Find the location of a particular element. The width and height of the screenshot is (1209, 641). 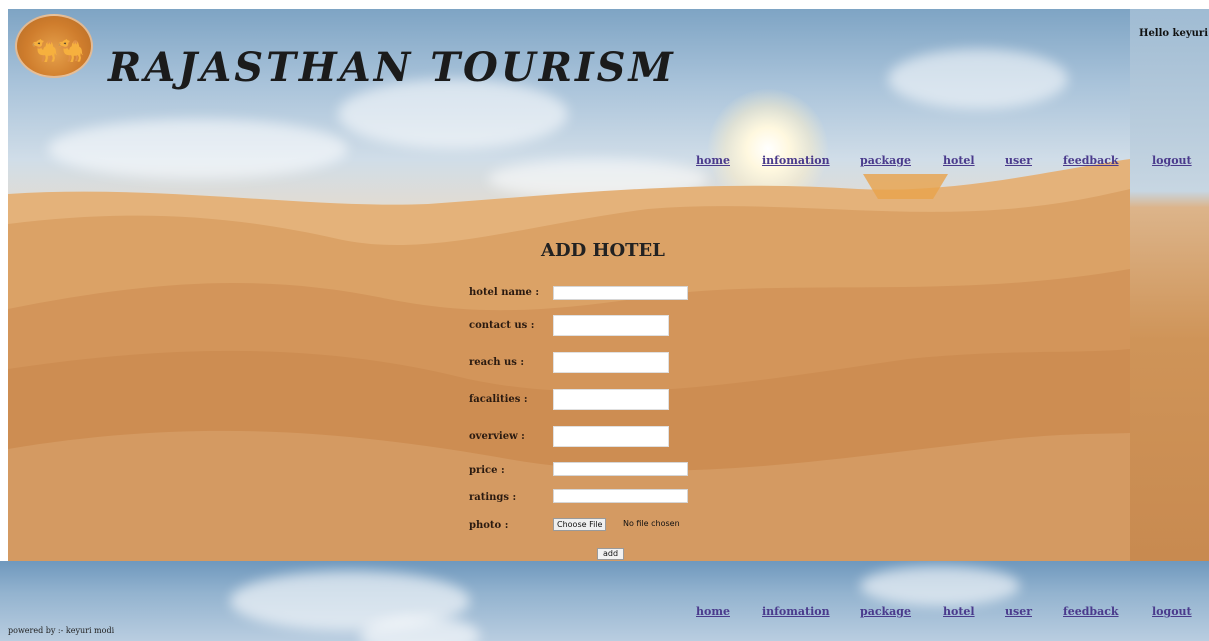

choose-file-button: Choose File is located at coordinates (580, 524).